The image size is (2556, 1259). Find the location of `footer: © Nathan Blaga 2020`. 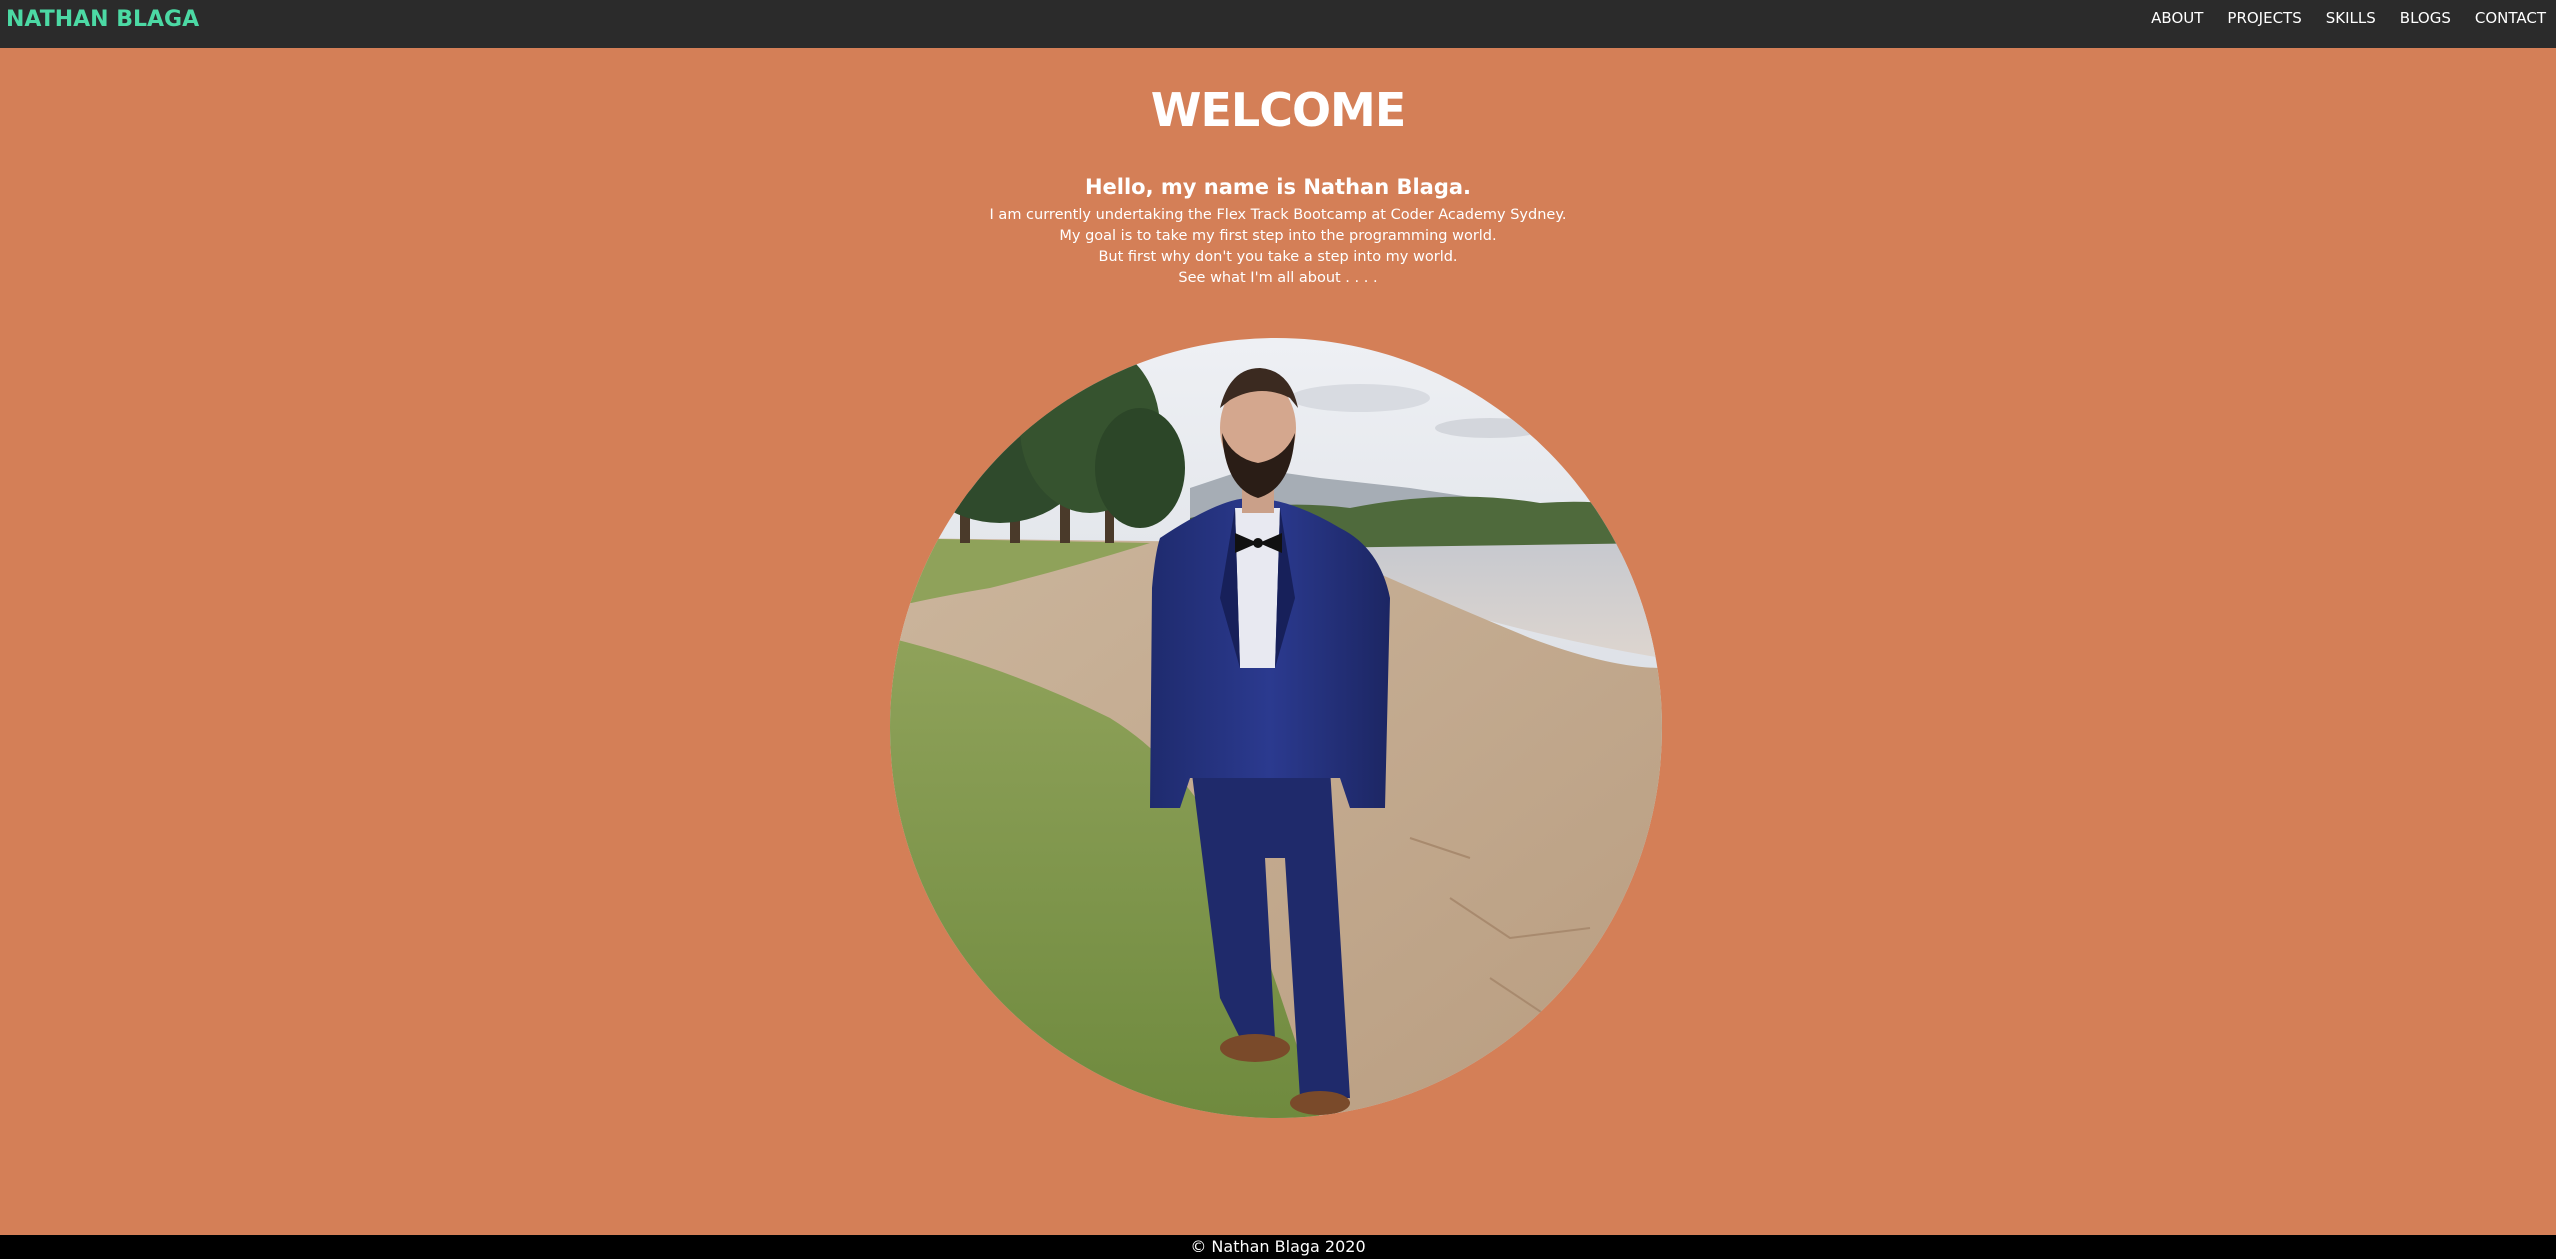

footer: © Nathan Blaga 2020 is located at coordinates (1278, 1247).